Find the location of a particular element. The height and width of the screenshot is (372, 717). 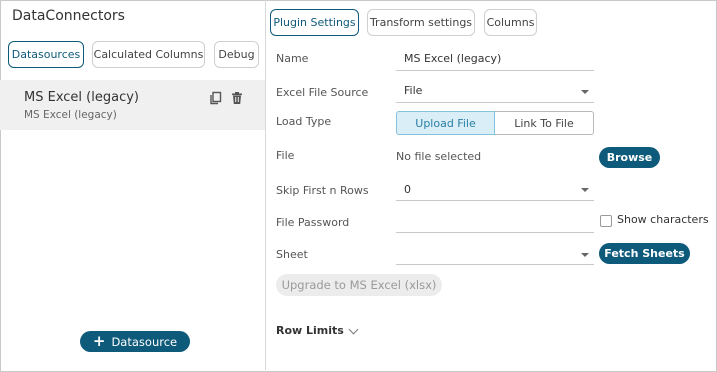

row-limits-label: Row Limits is located at coordinates (310, 330).